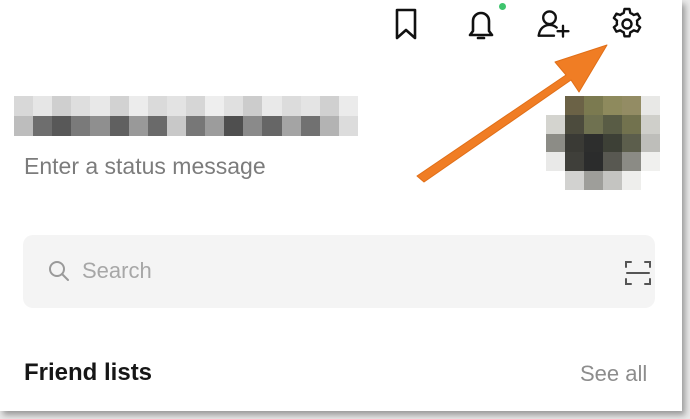  Describe the element at coordinates (554, 24) in the screenshot. I see `add-friend-icon` at that location.